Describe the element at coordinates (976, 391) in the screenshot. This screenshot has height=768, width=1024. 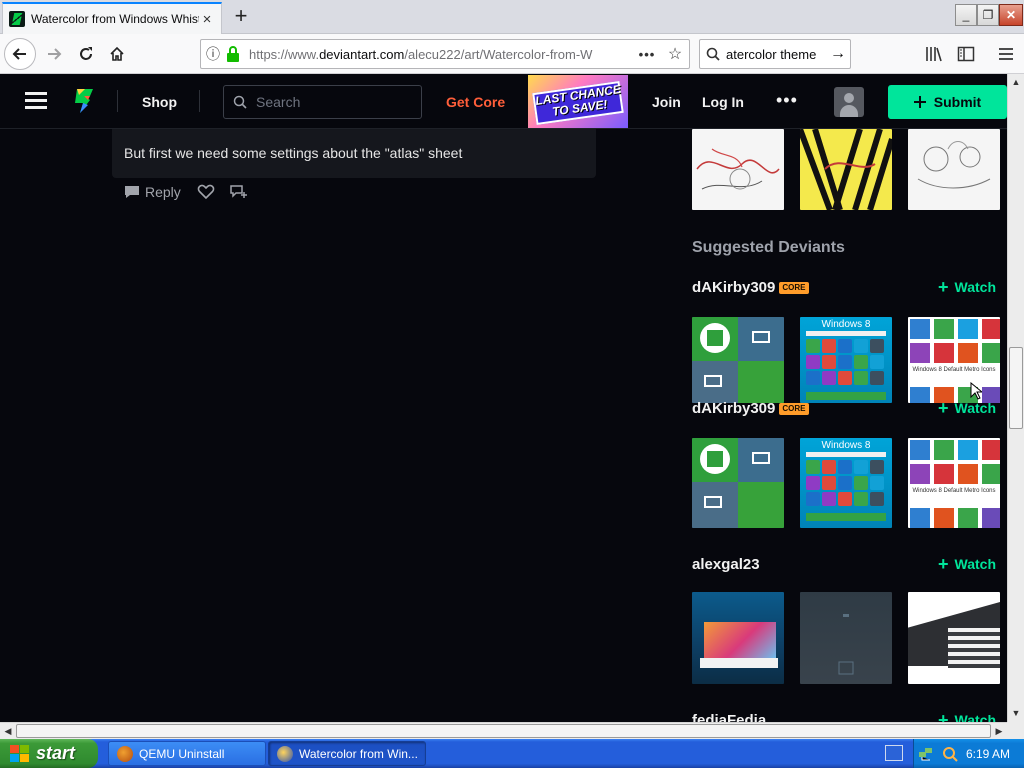
I see `mouse-cursor-icon` at that location.